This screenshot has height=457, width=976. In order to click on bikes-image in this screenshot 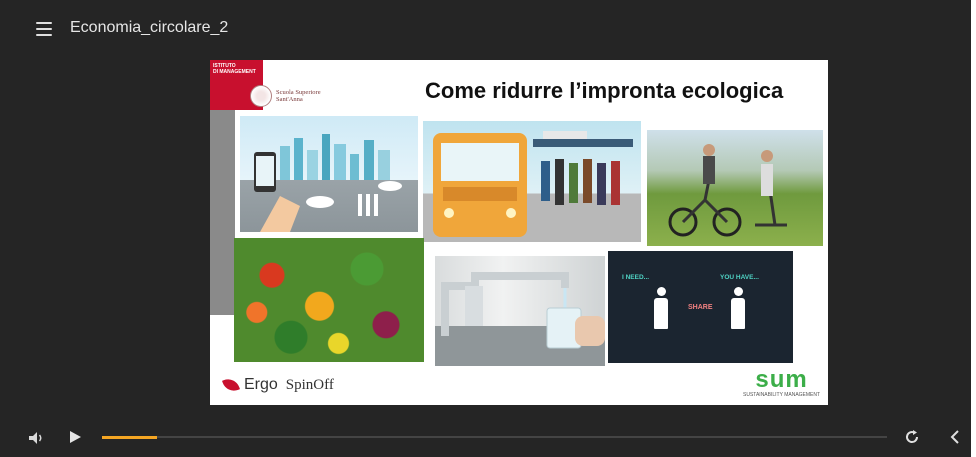, I will do `click(735, 188)`.